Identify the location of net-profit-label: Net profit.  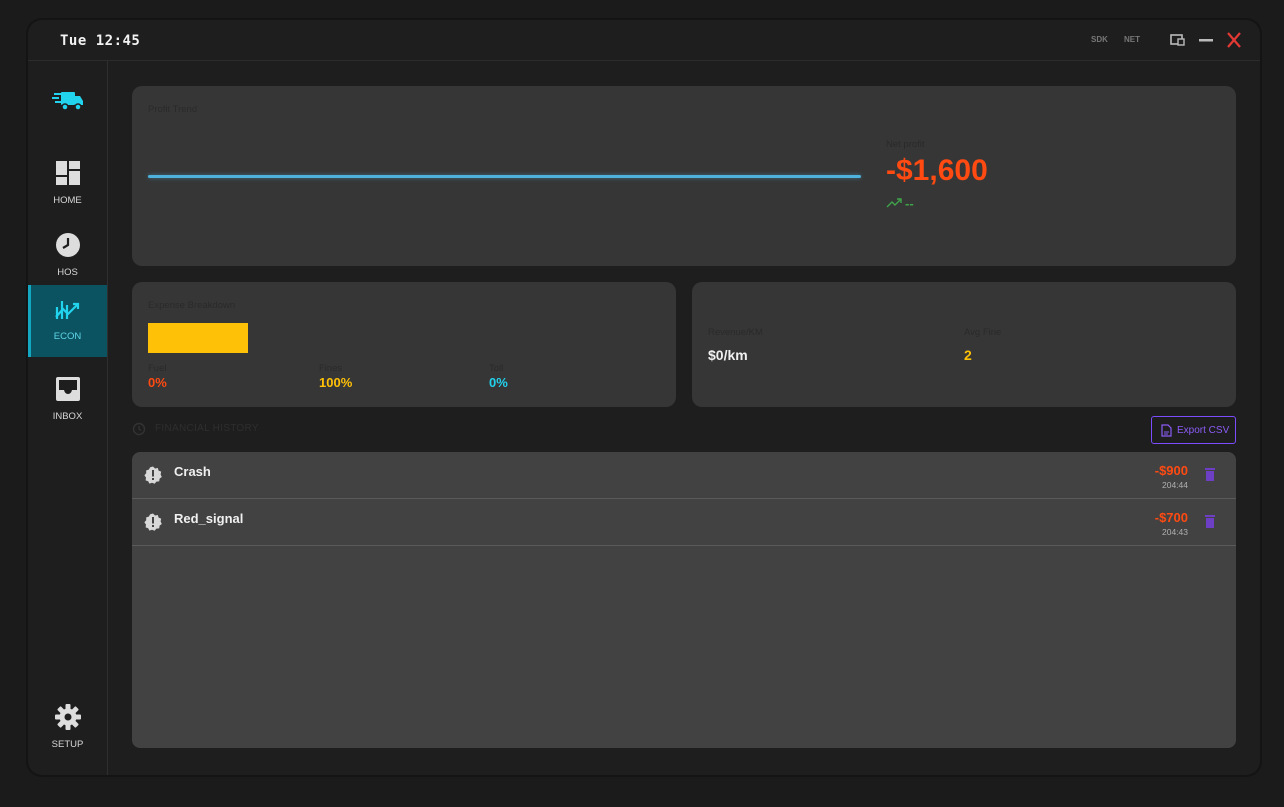
(905, 144).